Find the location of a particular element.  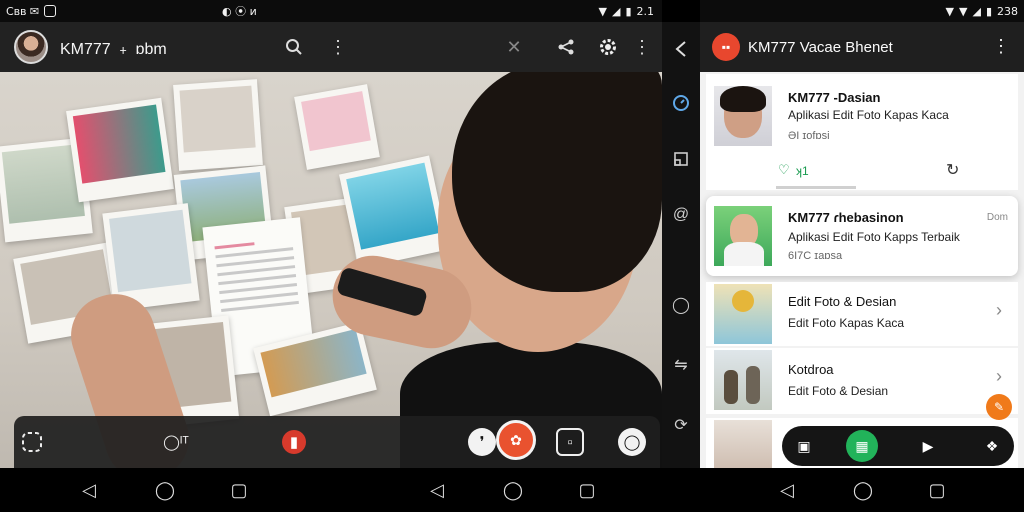

item-title: Edit Foto & Desian is located at coordinates (842, 301).